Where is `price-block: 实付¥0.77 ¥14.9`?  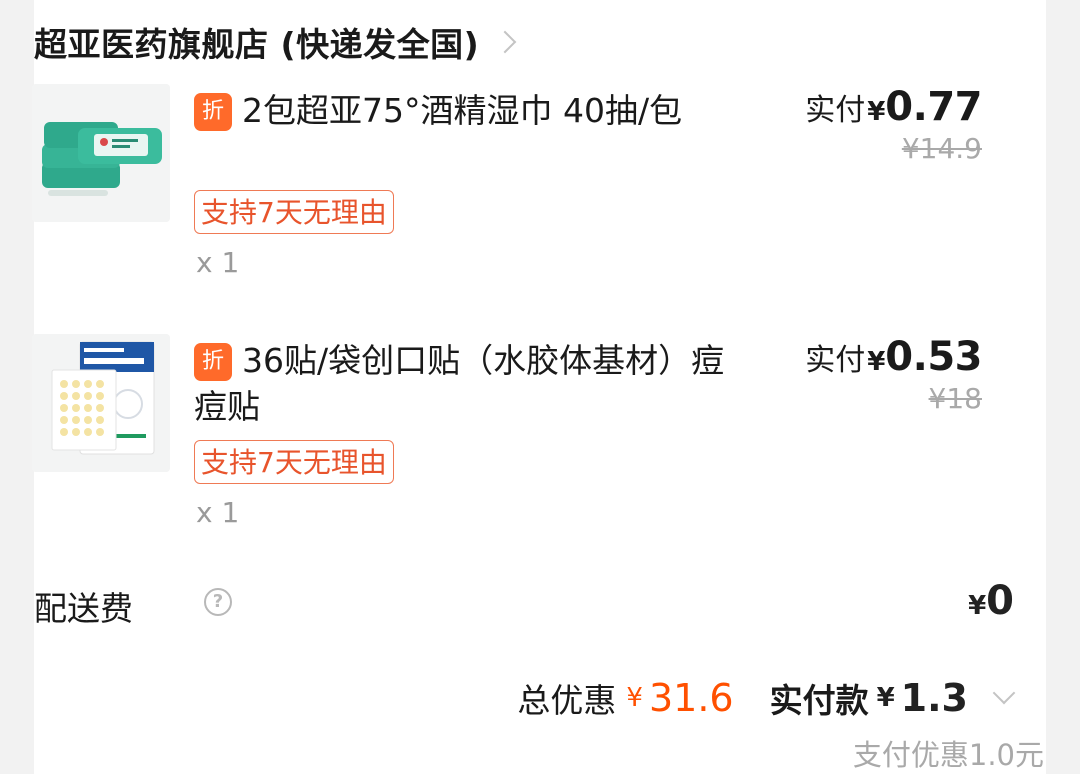
price-block: 实付¥0.77 ¥14.9 is located at coordinates (893, 124).